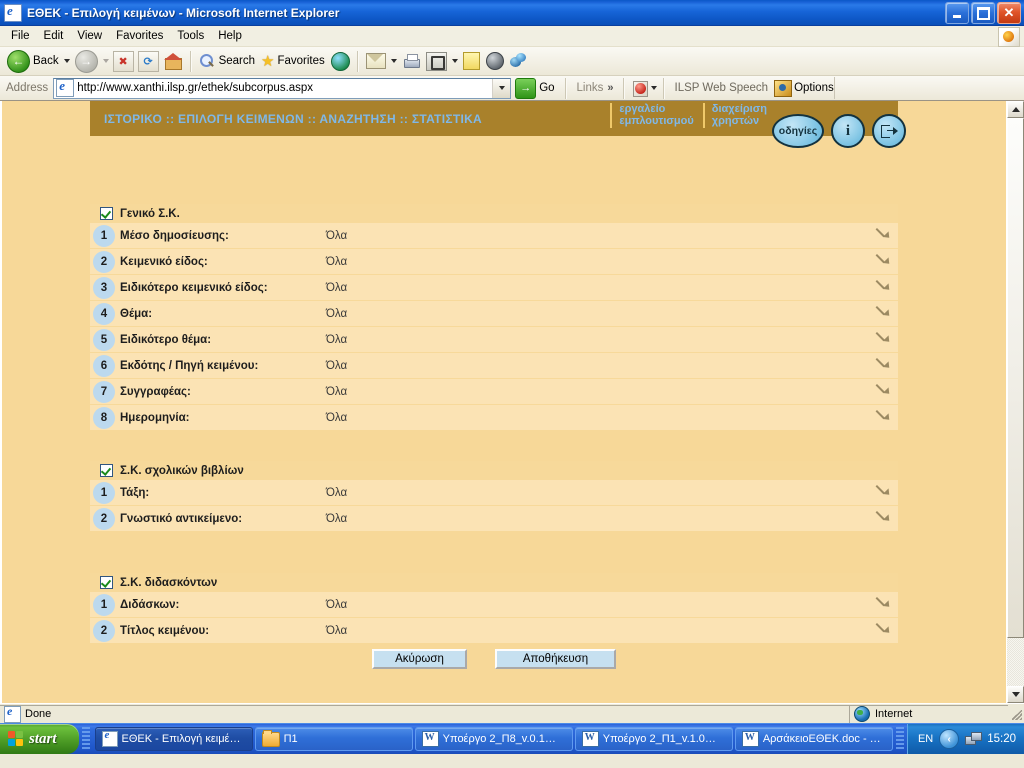 The height and width of the screenshot is (768, 1024). What do you see at coordinates (518, 61) in the screenshot?
I see `msn-button` at bounding box center [518, 61].